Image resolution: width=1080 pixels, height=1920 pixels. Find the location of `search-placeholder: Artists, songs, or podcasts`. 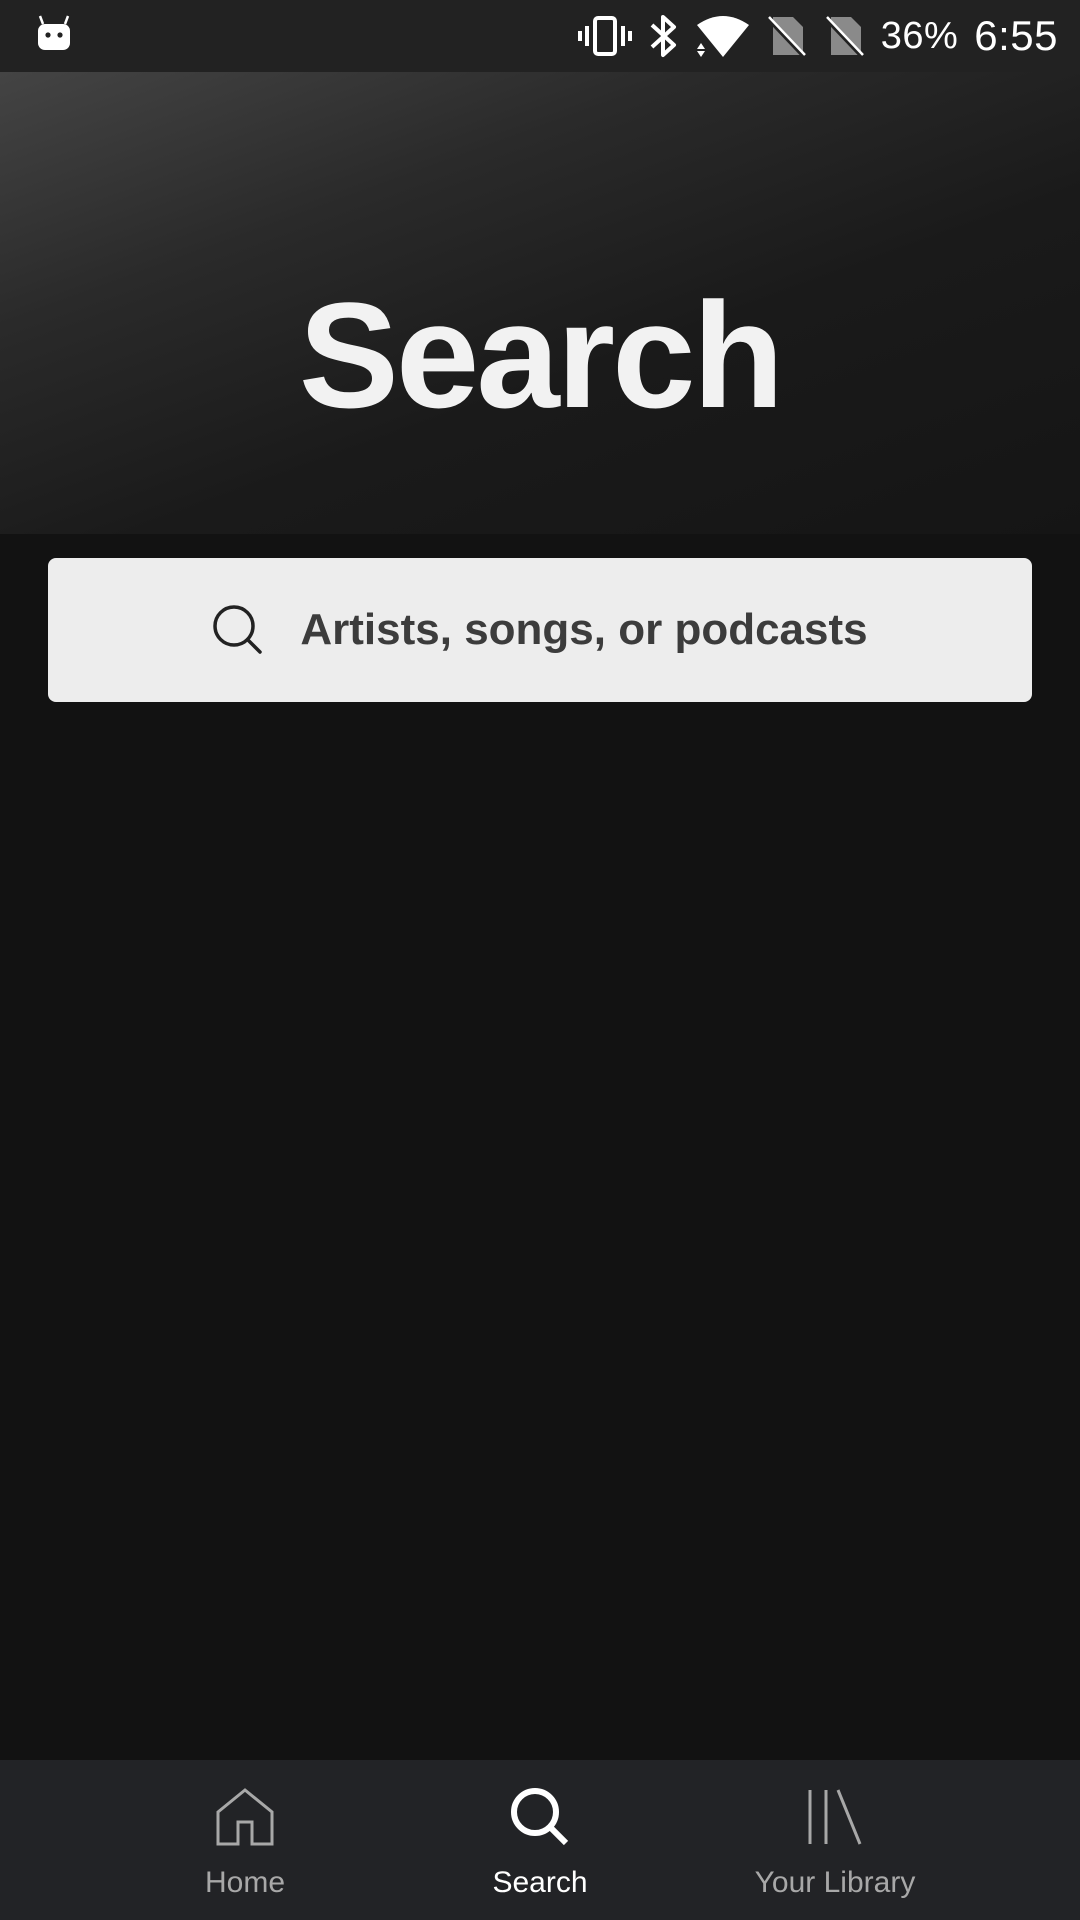

search-placeholder: Artists, songs, or podcasts is located at coordinates (584, 629).